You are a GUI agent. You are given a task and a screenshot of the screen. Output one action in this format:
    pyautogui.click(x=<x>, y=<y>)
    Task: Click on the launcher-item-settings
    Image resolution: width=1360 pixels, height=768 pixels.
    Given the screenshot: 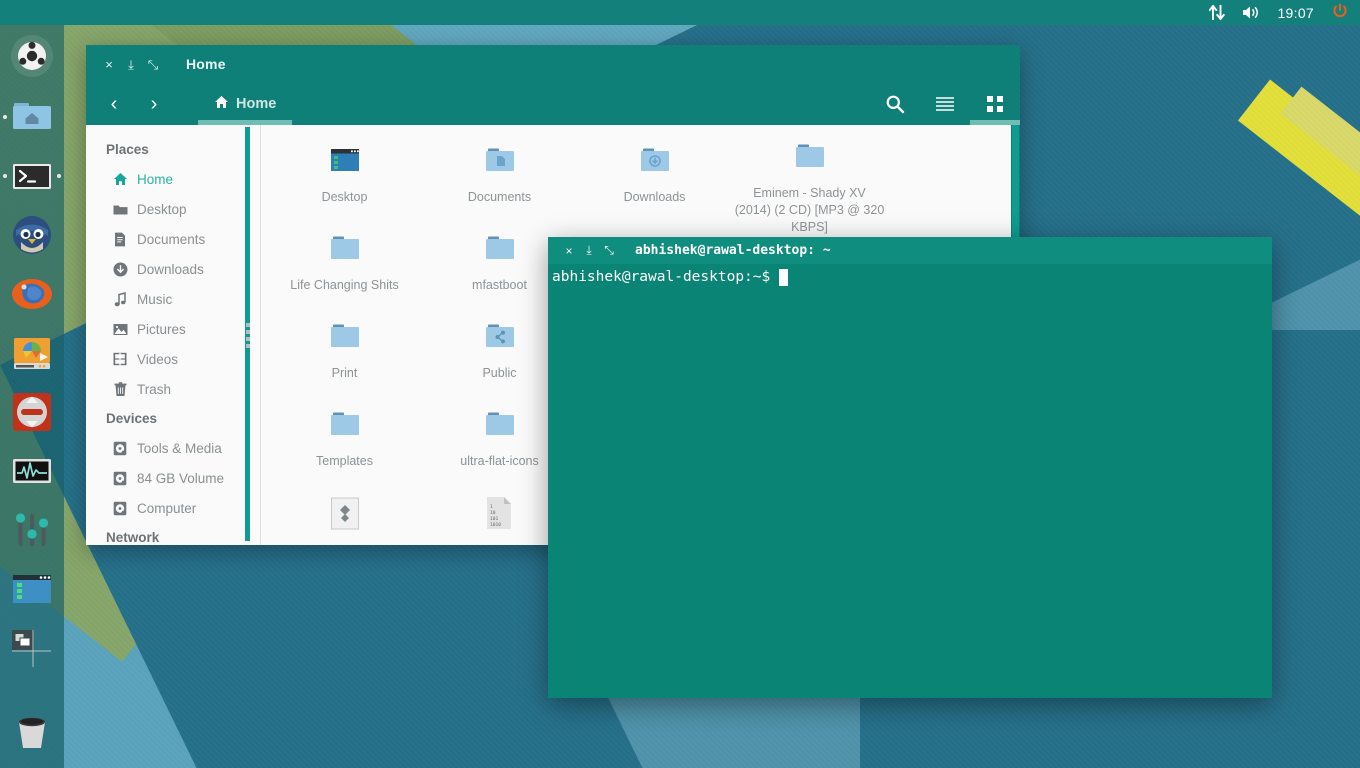 What is the action you would take?
    pyautogui.click(x=32, y=529)
    